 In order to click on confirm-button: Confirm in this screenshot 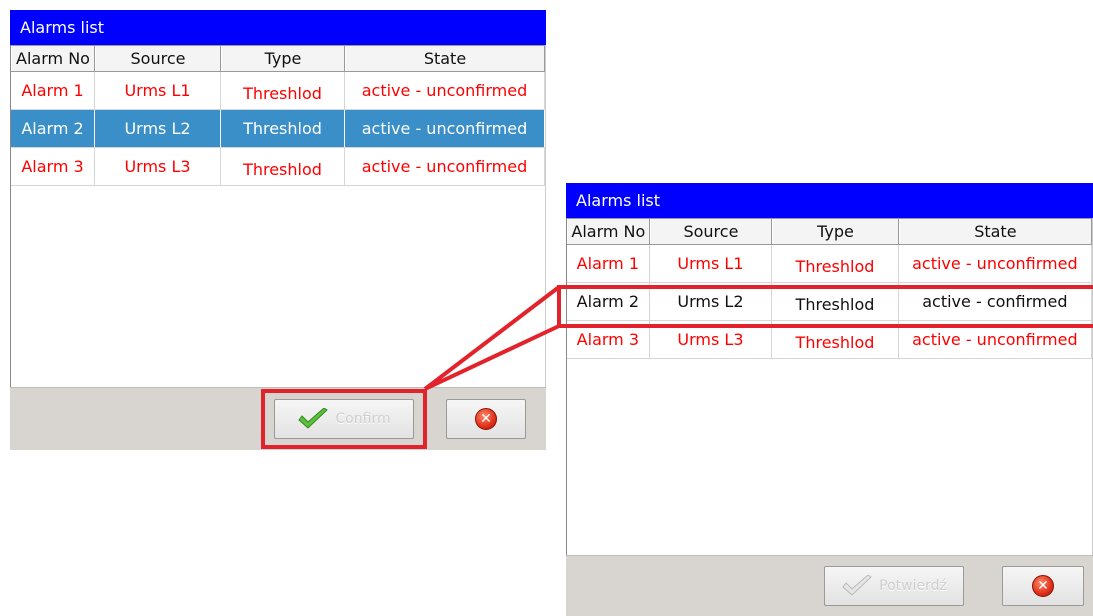, I will do `click(344, 419)`.